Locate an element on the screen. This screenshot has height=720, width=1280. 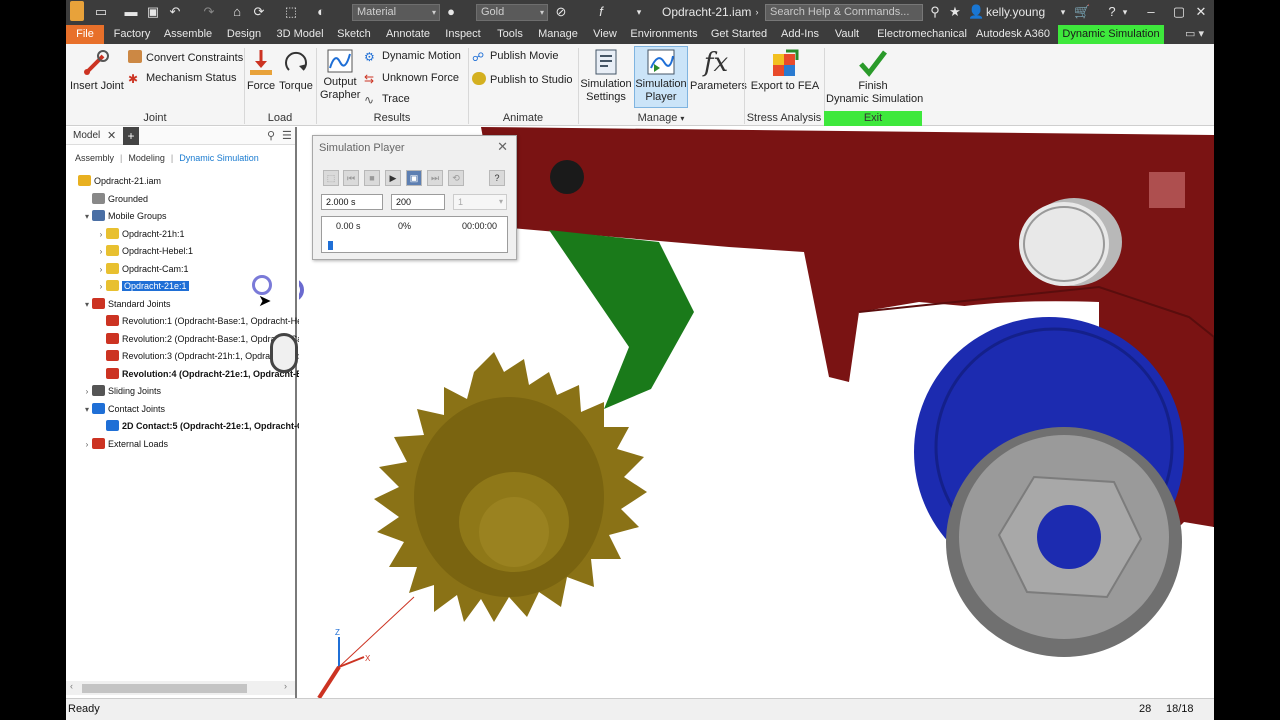
dialog-close-icon: ✕ is located at coordinates (502, 147).